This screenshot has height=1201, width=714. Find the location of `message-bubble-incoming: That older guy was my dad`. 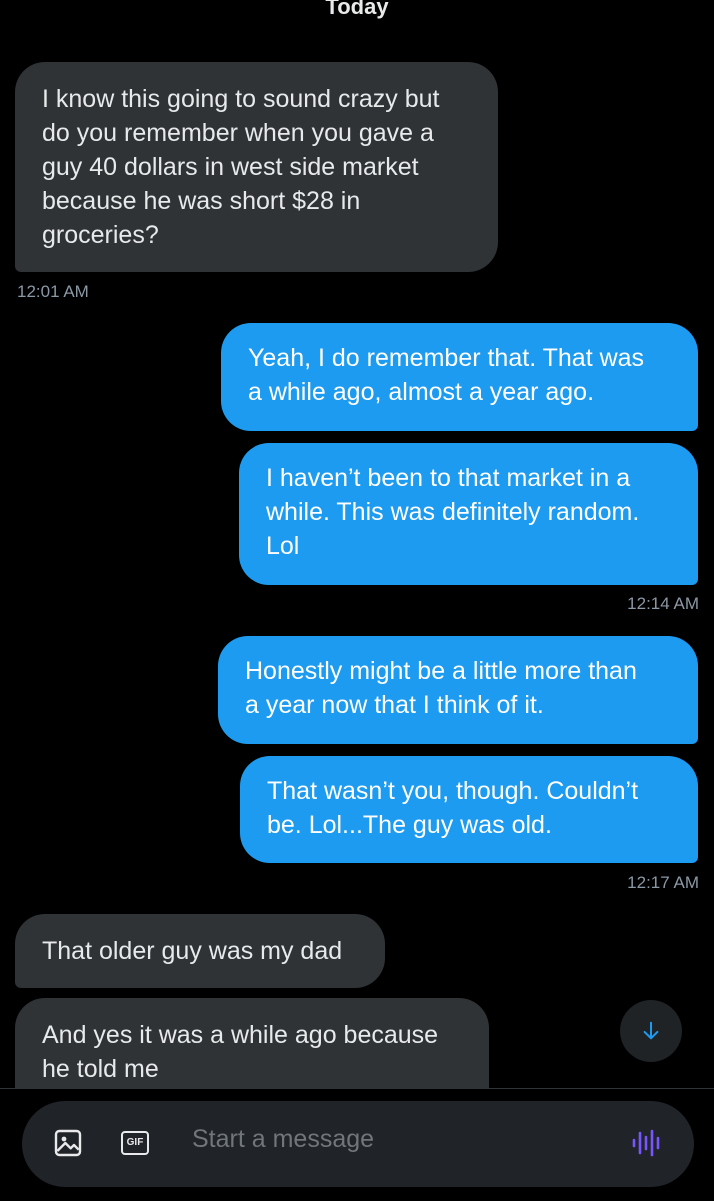

message-bubble-incoming: That older guy was my dad is located at coordinates (200, 951).